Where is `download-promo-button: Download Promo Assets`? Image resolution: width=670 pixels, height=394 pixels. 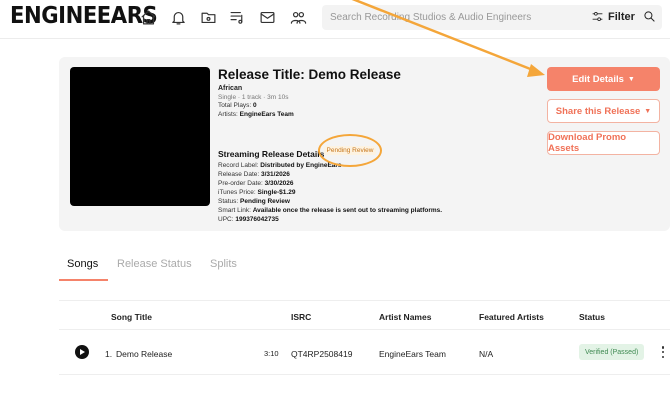 download-promo-button: Download Promo Assets is located at coordinates (603, 143).